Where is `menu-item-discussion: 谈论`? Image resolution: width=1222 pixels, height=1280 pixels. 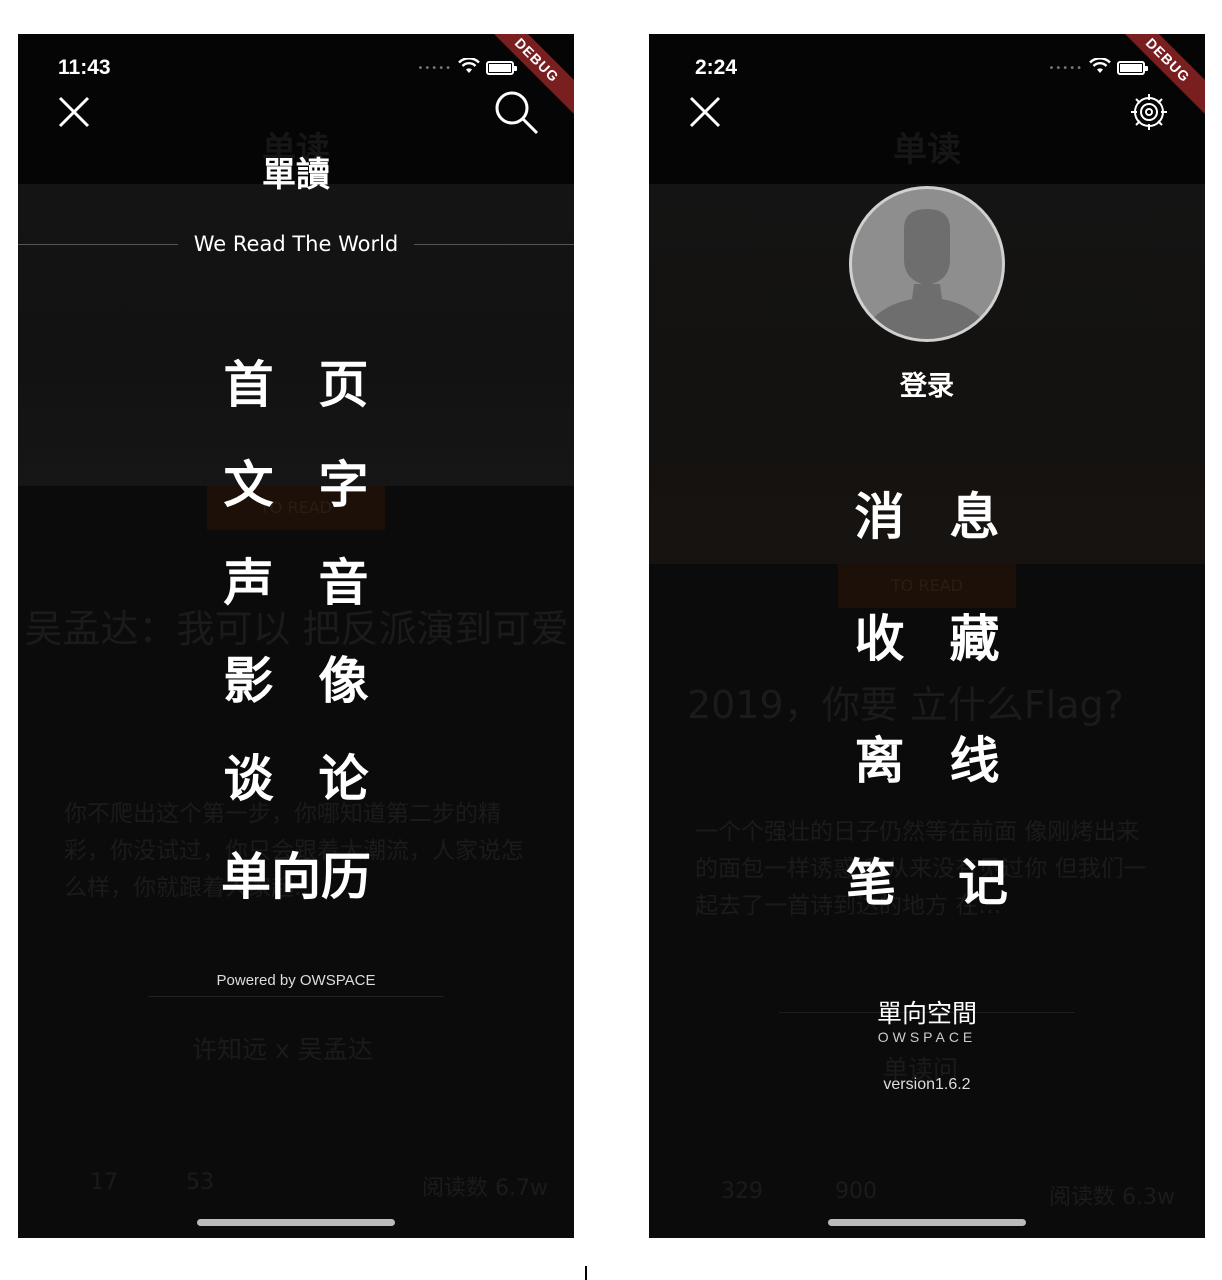 menu-item-discussion: 谈论 is located at coordinates (296, 795).